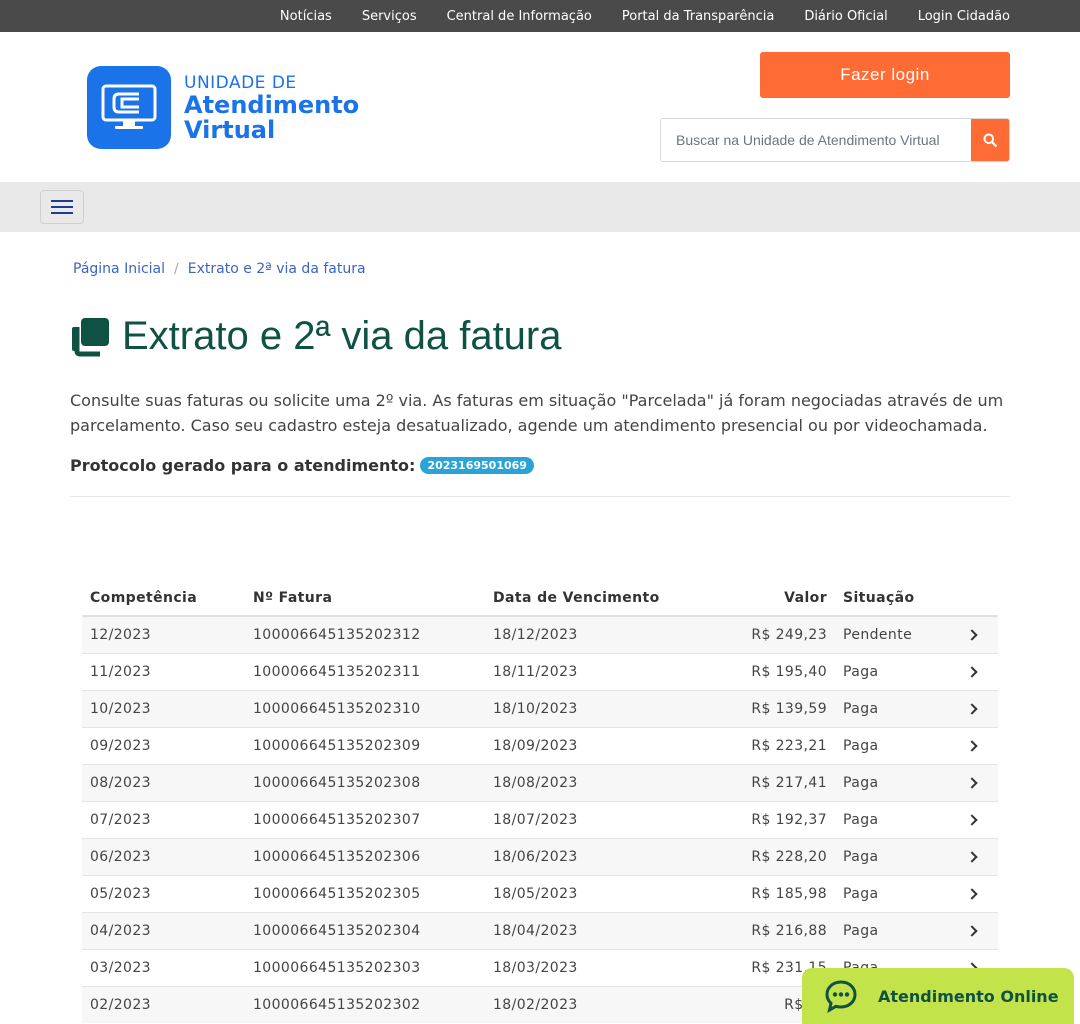 Image resolution: width=1080 pixels, height=1024 pixels. I want to click on cell-vencimento: 18/10/2023, so click(585, 708).